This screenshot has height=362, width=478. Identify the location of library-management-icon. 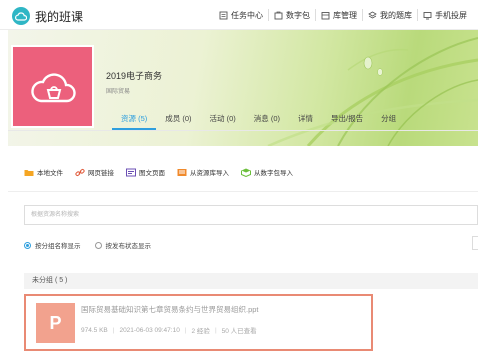
(325, 15).